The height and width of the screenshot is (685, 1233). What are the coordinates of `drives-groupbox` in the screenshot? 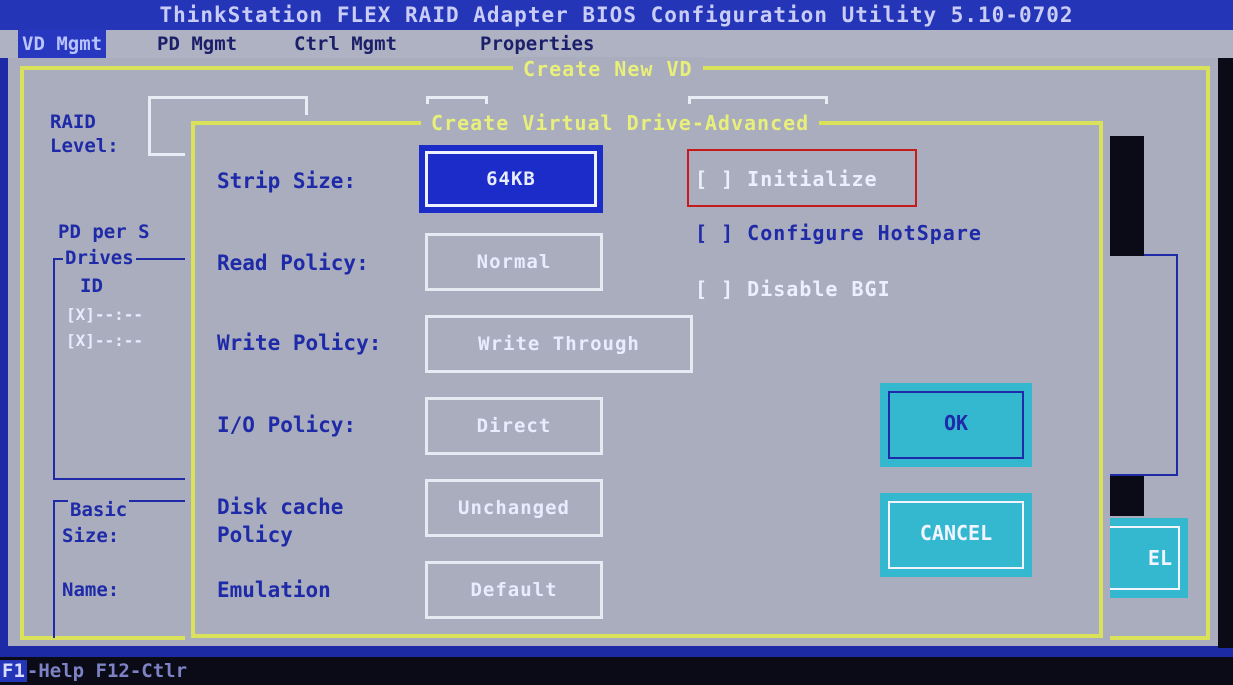 It's located at (123, 369).